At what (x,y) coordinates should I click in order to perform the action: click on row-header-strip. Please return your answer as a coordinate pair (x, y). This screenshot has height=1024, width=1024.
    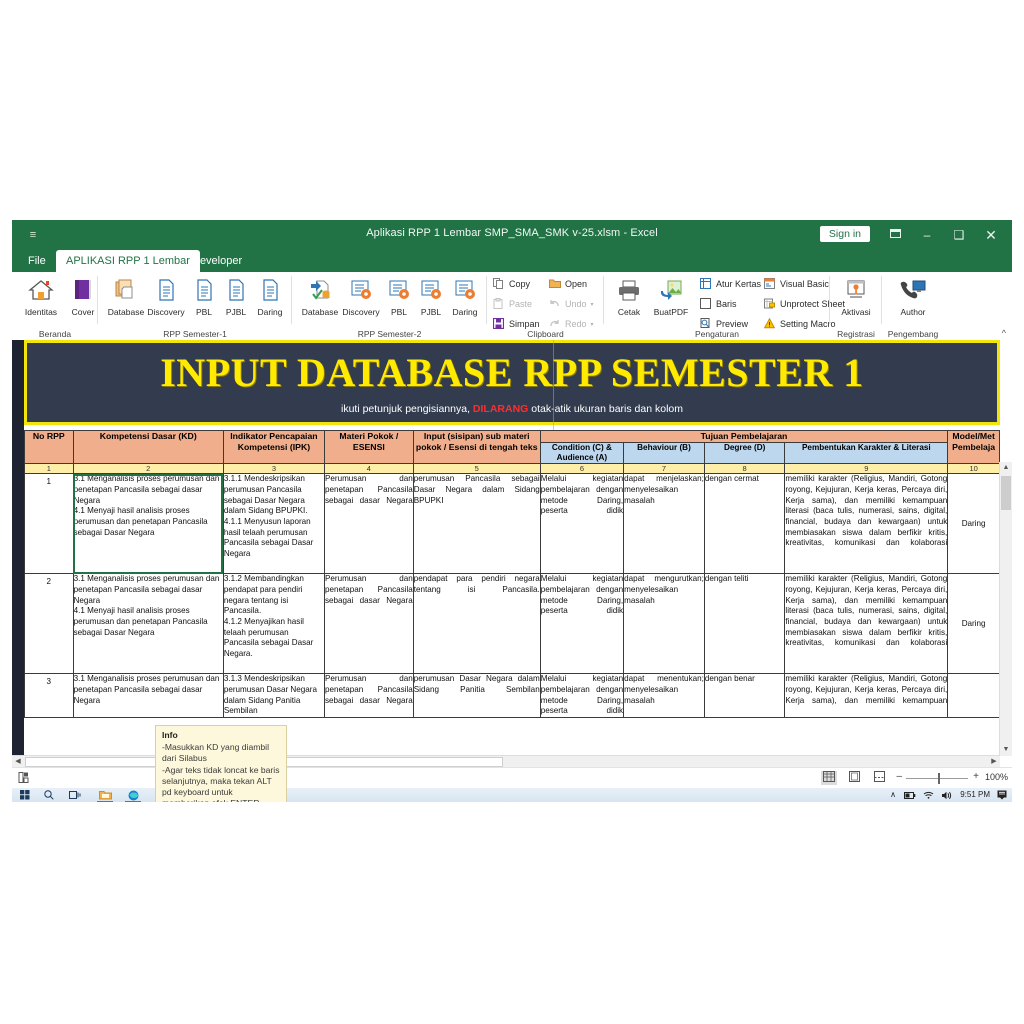
    Looking at the image, I should click on (18, 548).